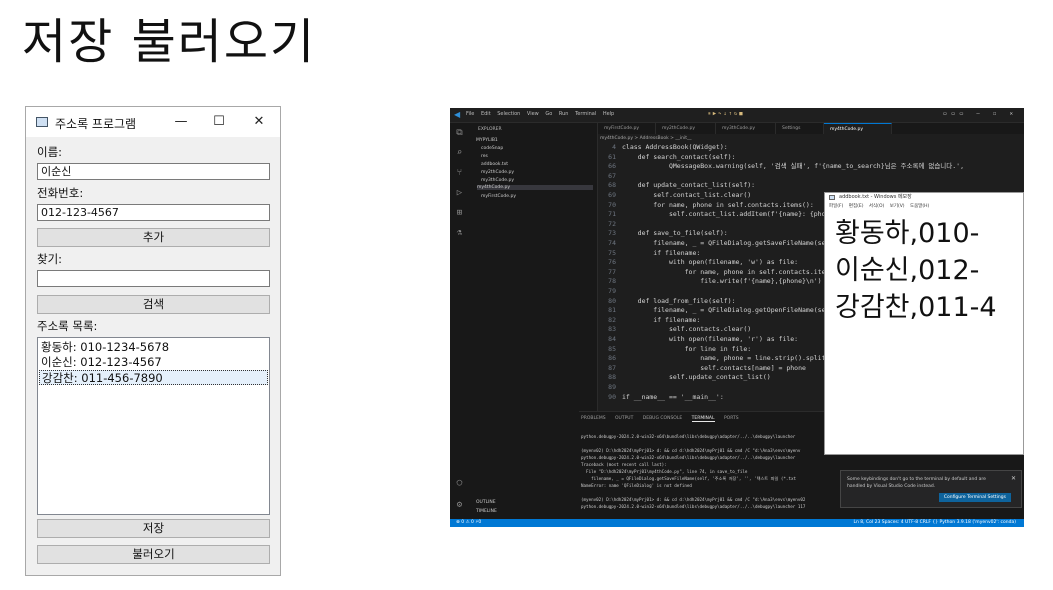 This screenshot has width=1053, height=590. I want to click on list-item-selected: 강감찬: 011-456-7890, so click(153, 377).